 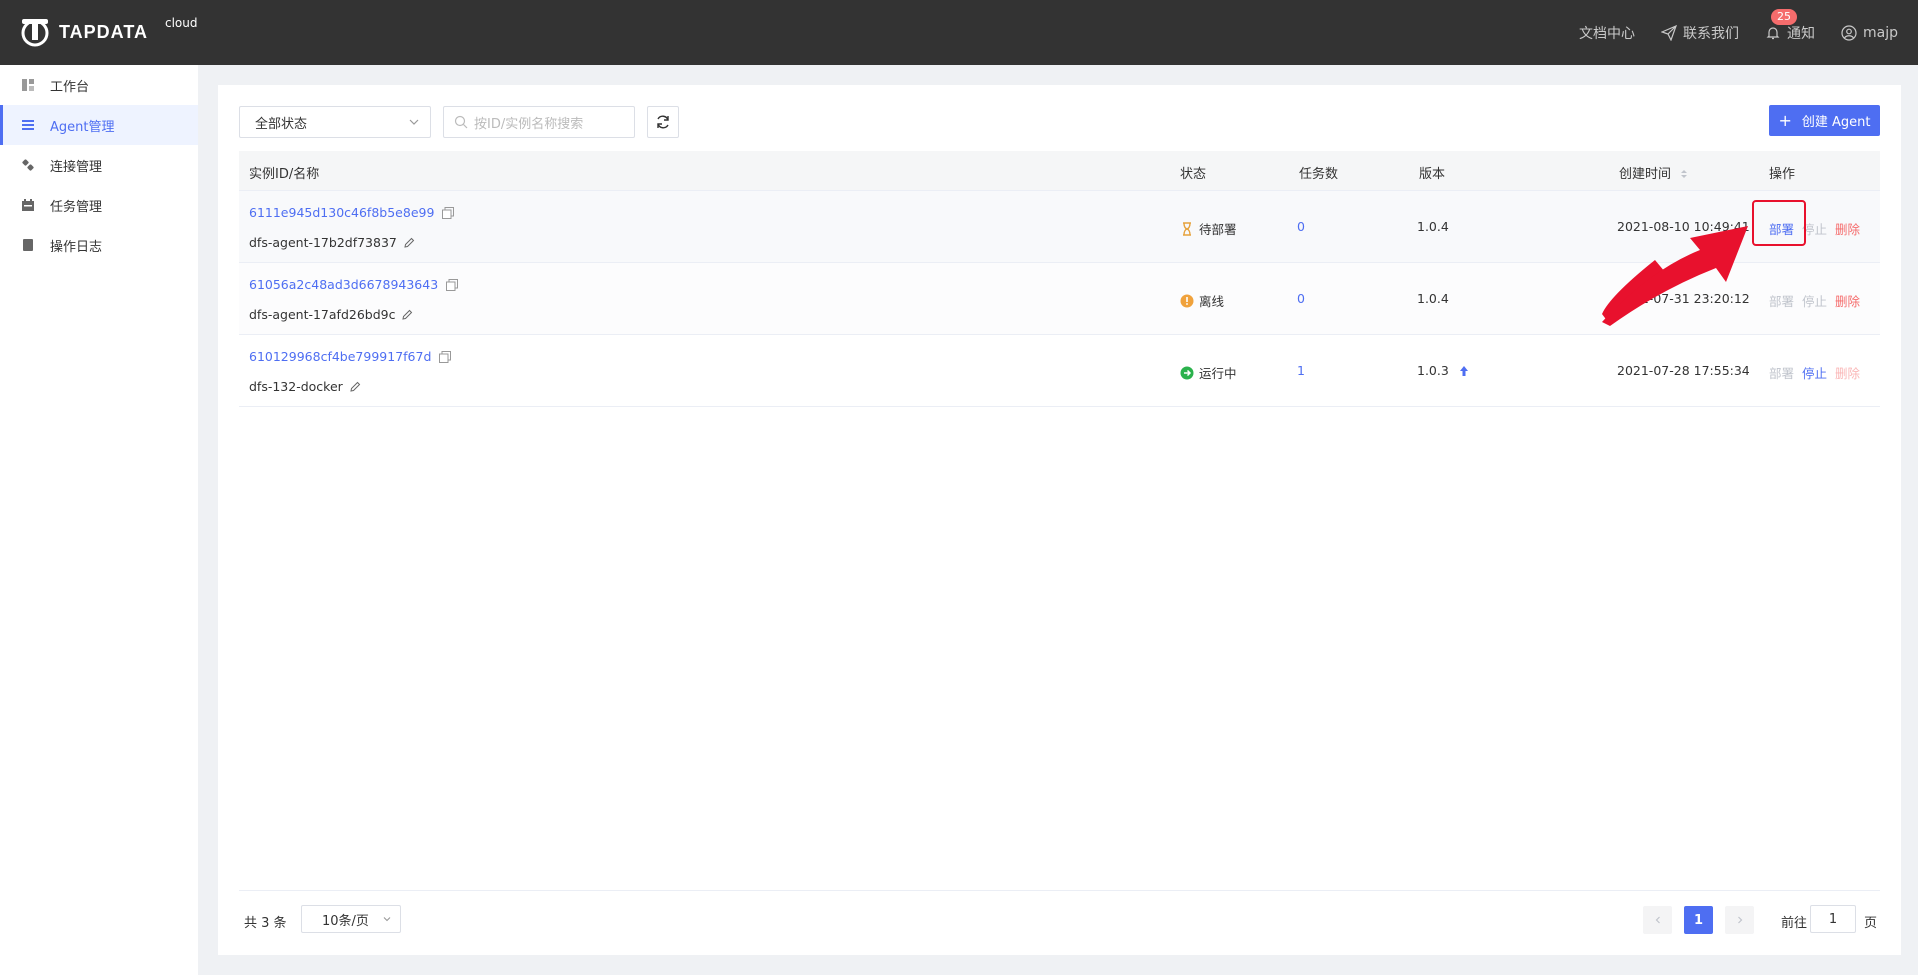 I want to click on page-number-current: 1, so click(x=1698, y=920).